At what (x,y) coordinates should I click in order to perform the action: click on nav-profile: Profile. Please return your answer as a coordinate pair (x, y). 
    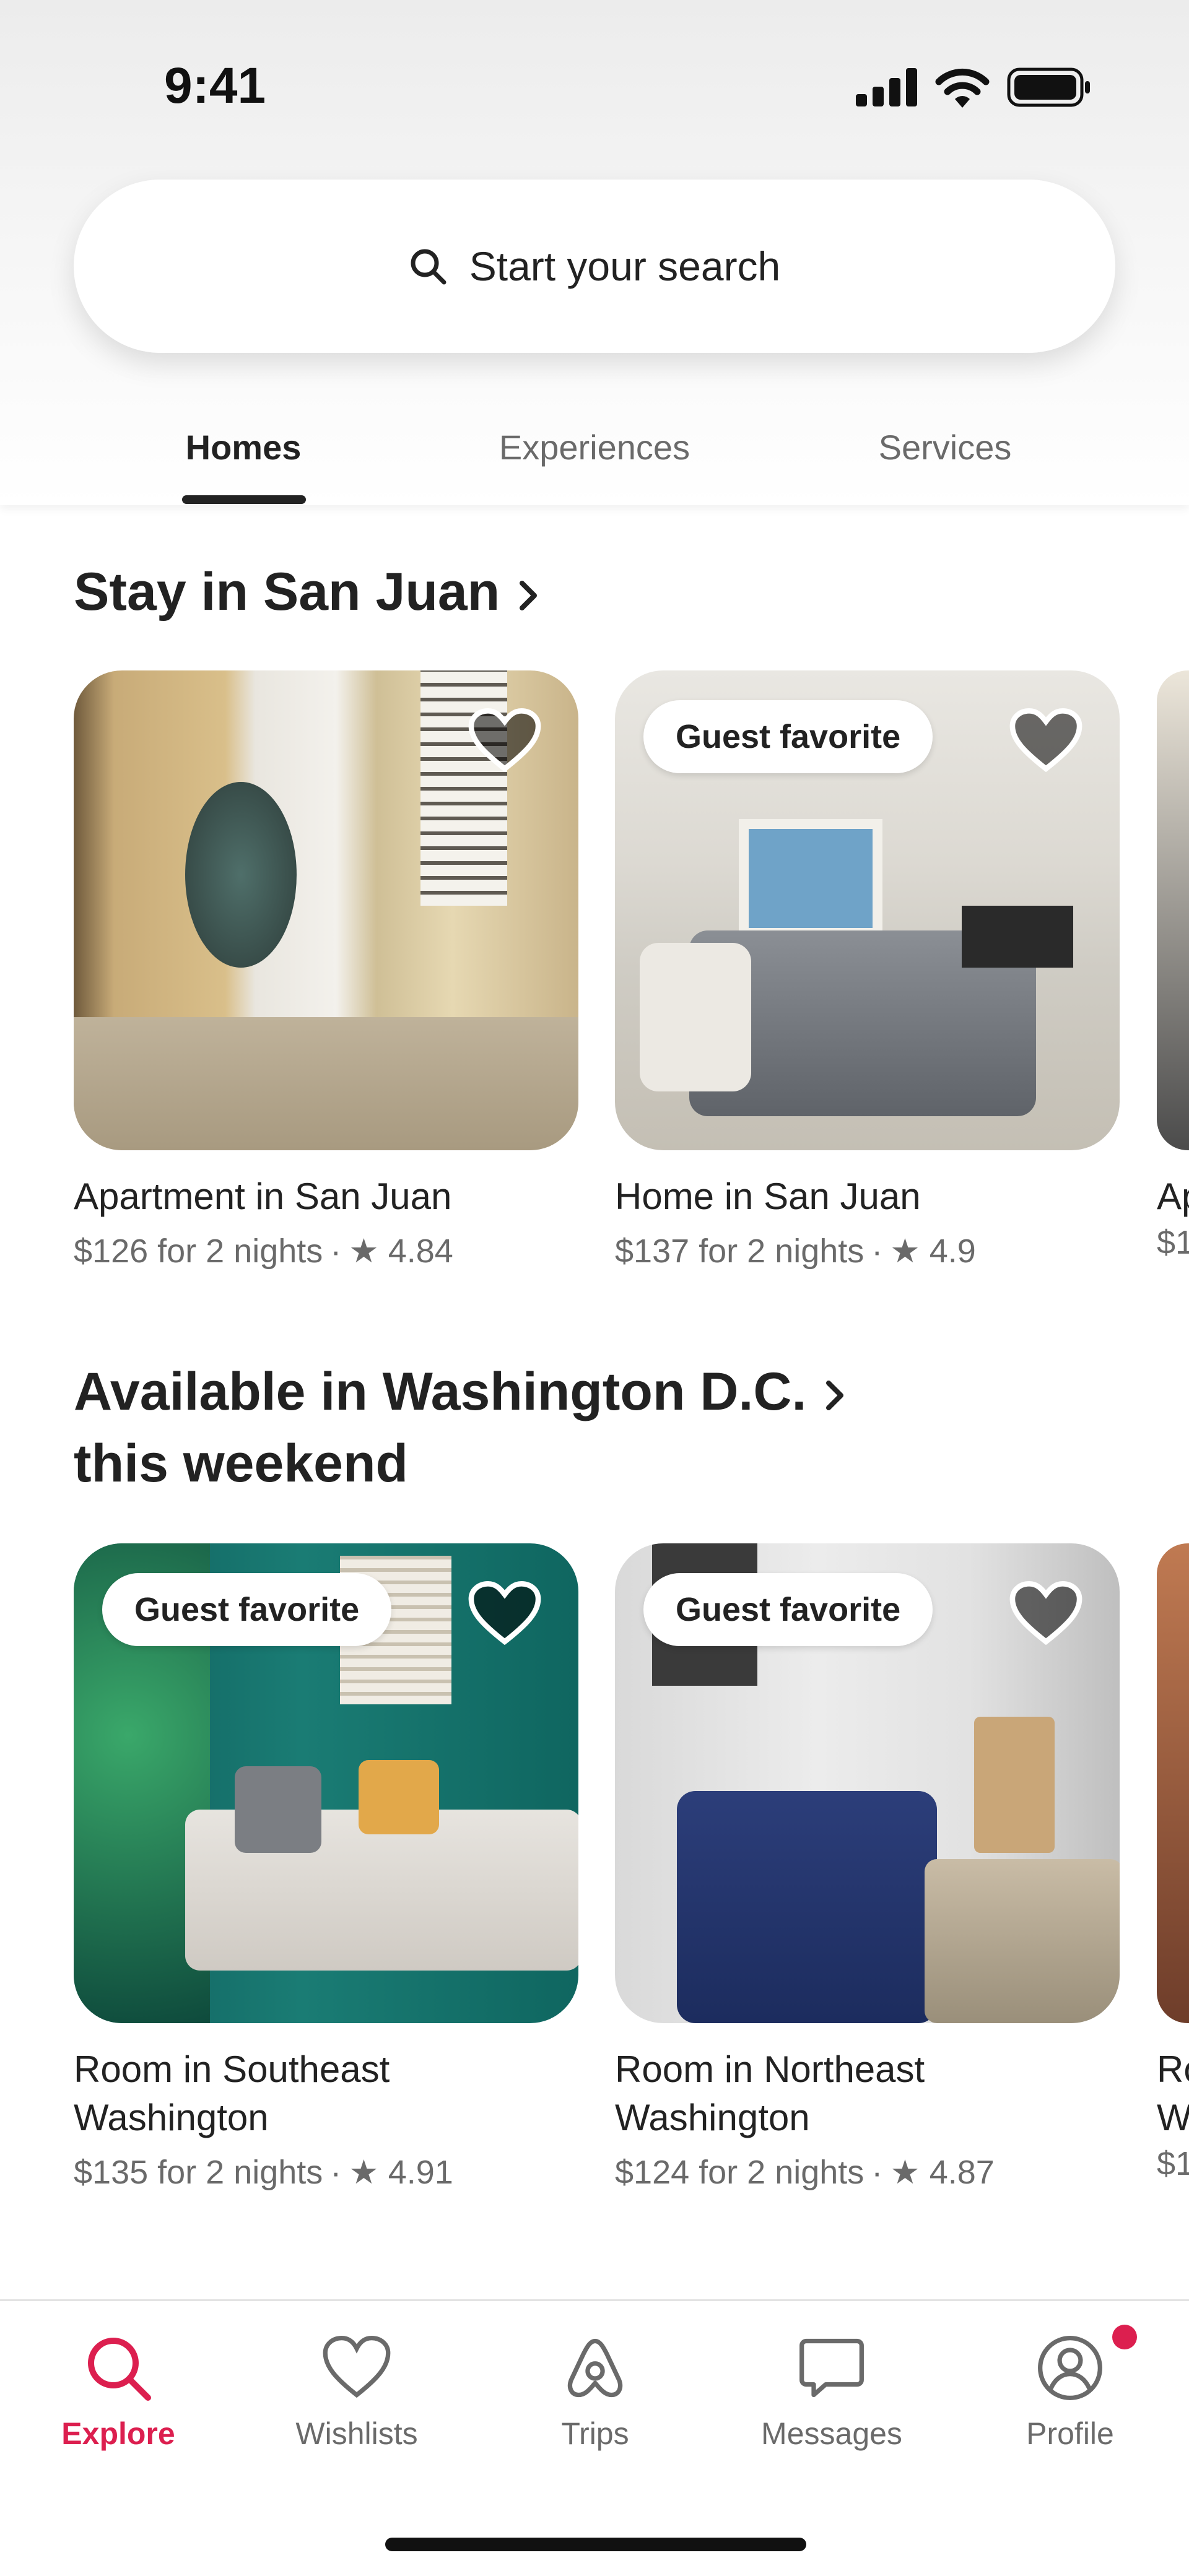
    Looking at the image, I should click on (1070, 2392).